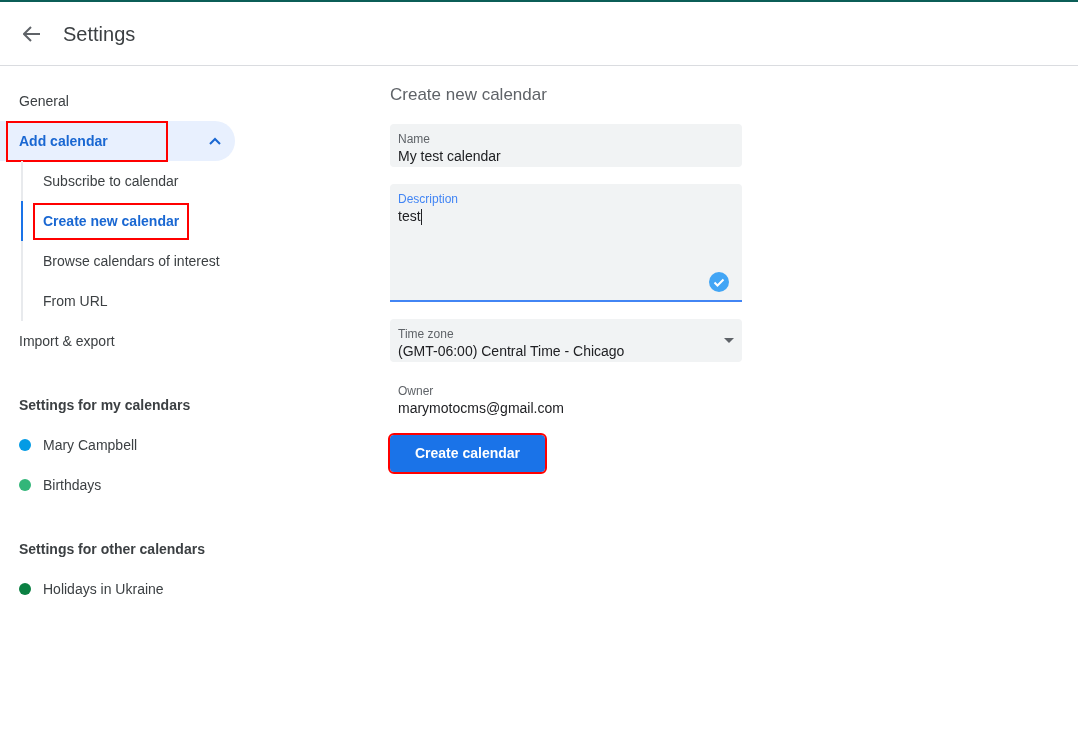 The image size is (1078, 729). I want to click on sidebar-item: Add calendar, so click(117, 141).